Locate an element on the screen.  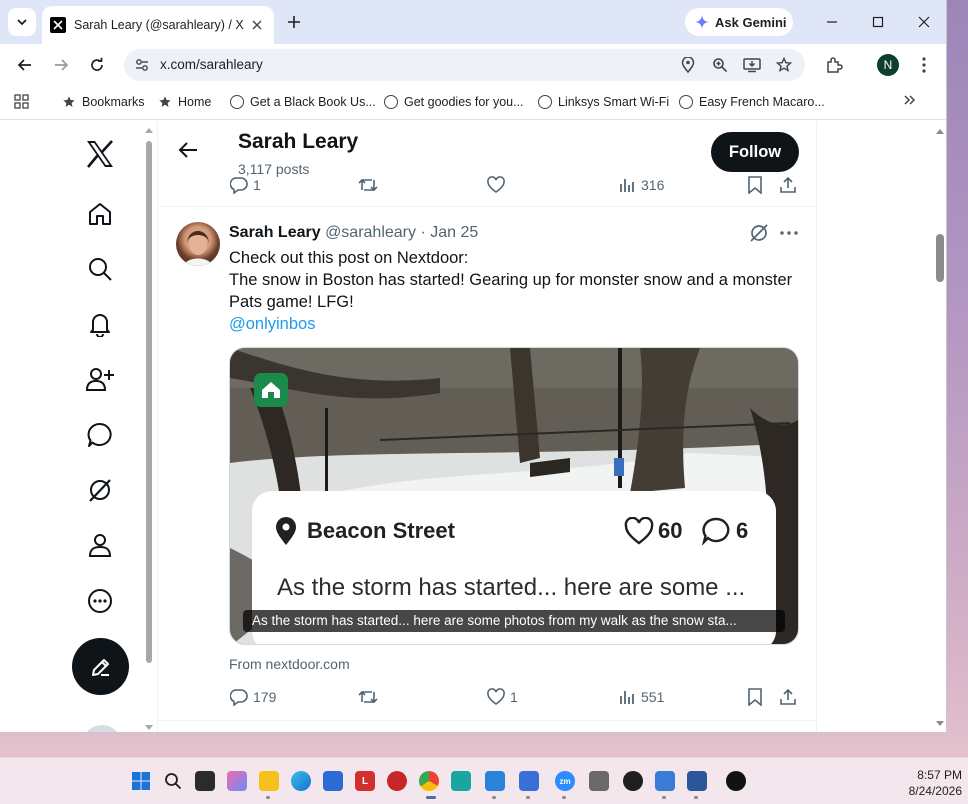
reply-button: 179 is located at coordinates (252, 697).